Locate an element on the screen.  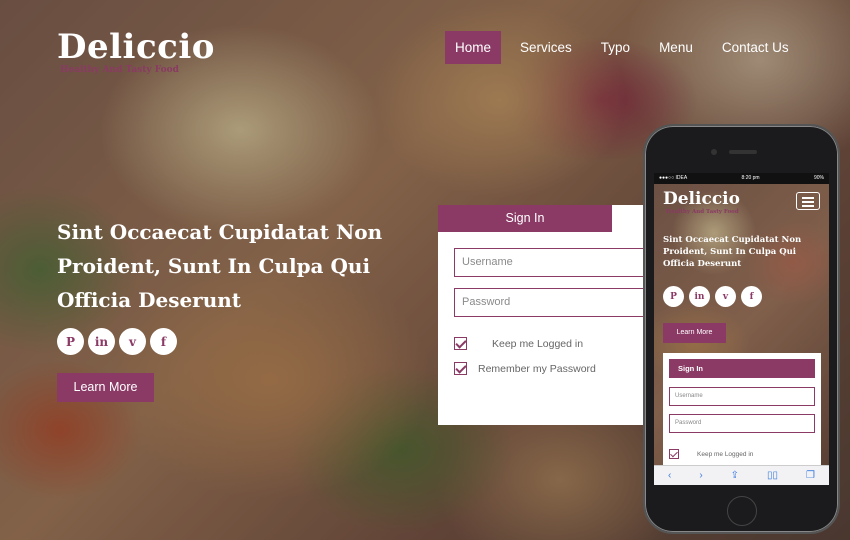
keep-logged-in-checkbox is located at coordinates (460, 343).